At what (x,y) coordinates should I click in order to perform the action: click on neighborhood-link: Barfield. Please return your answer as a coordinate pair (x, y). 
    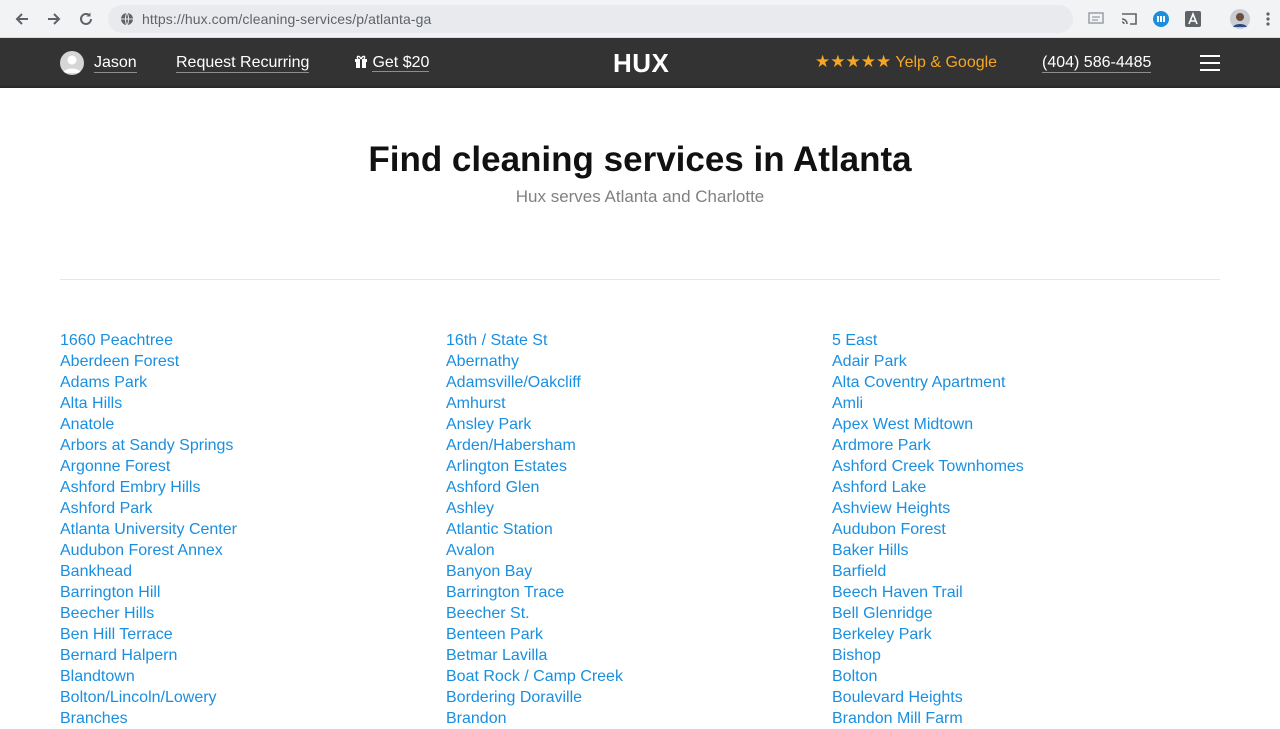
    Looking at the image, I should click on (859, 571).